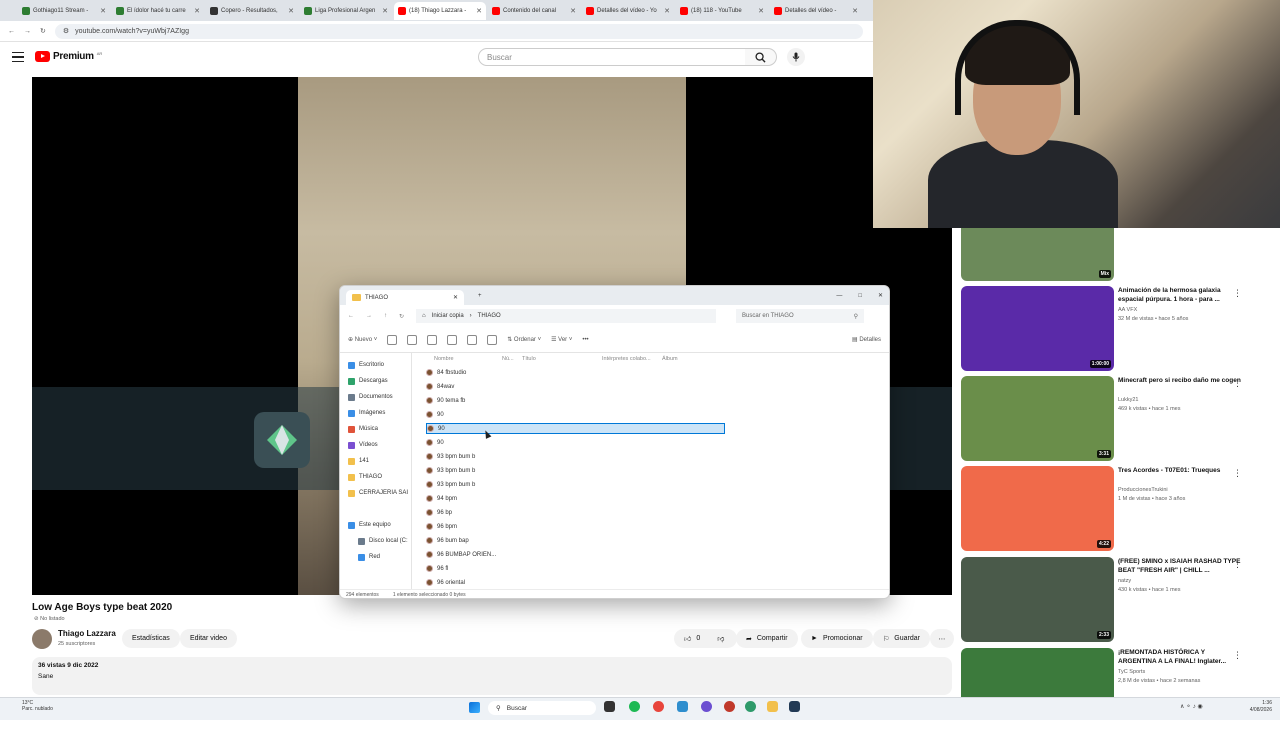  What do you see at coordinates (440, 10) in the screenshot?
I see `browser-tab: (18) Thiago Lazzara - ✕` at bounding box center [440, 10].